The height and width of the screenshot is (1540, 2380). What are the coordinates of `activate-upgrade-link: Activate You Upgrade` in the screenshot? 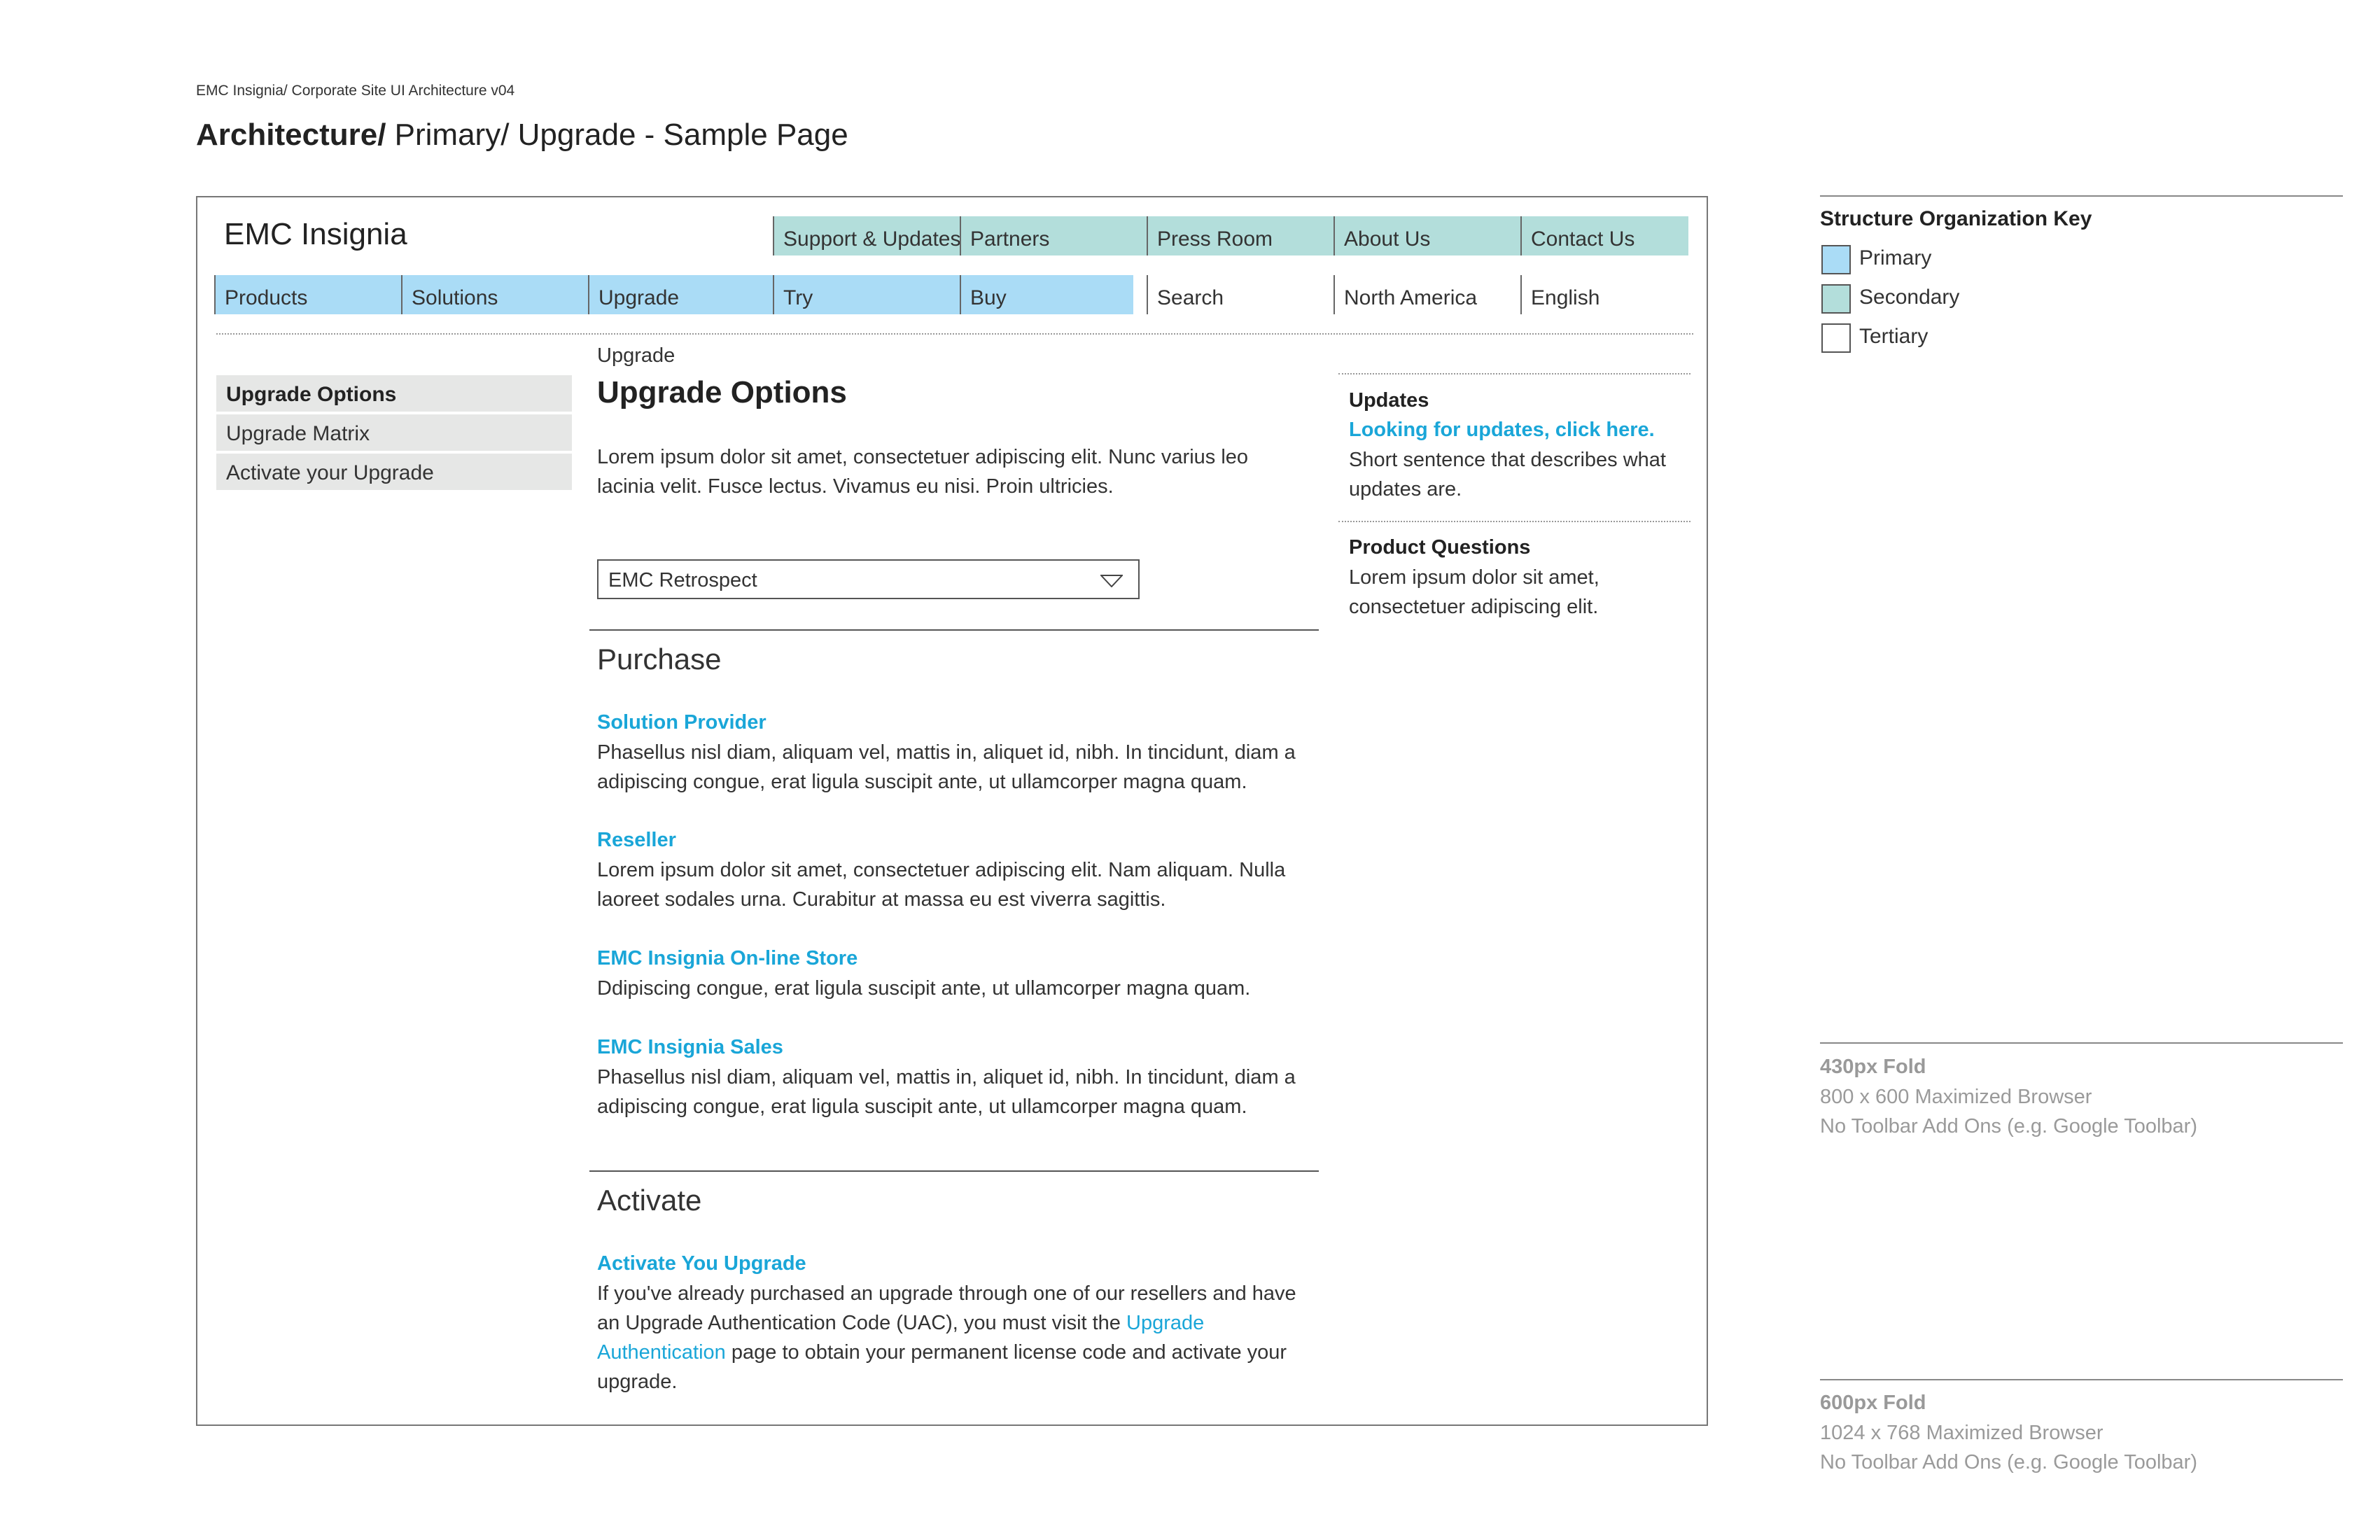 It's located at (701, 1263).